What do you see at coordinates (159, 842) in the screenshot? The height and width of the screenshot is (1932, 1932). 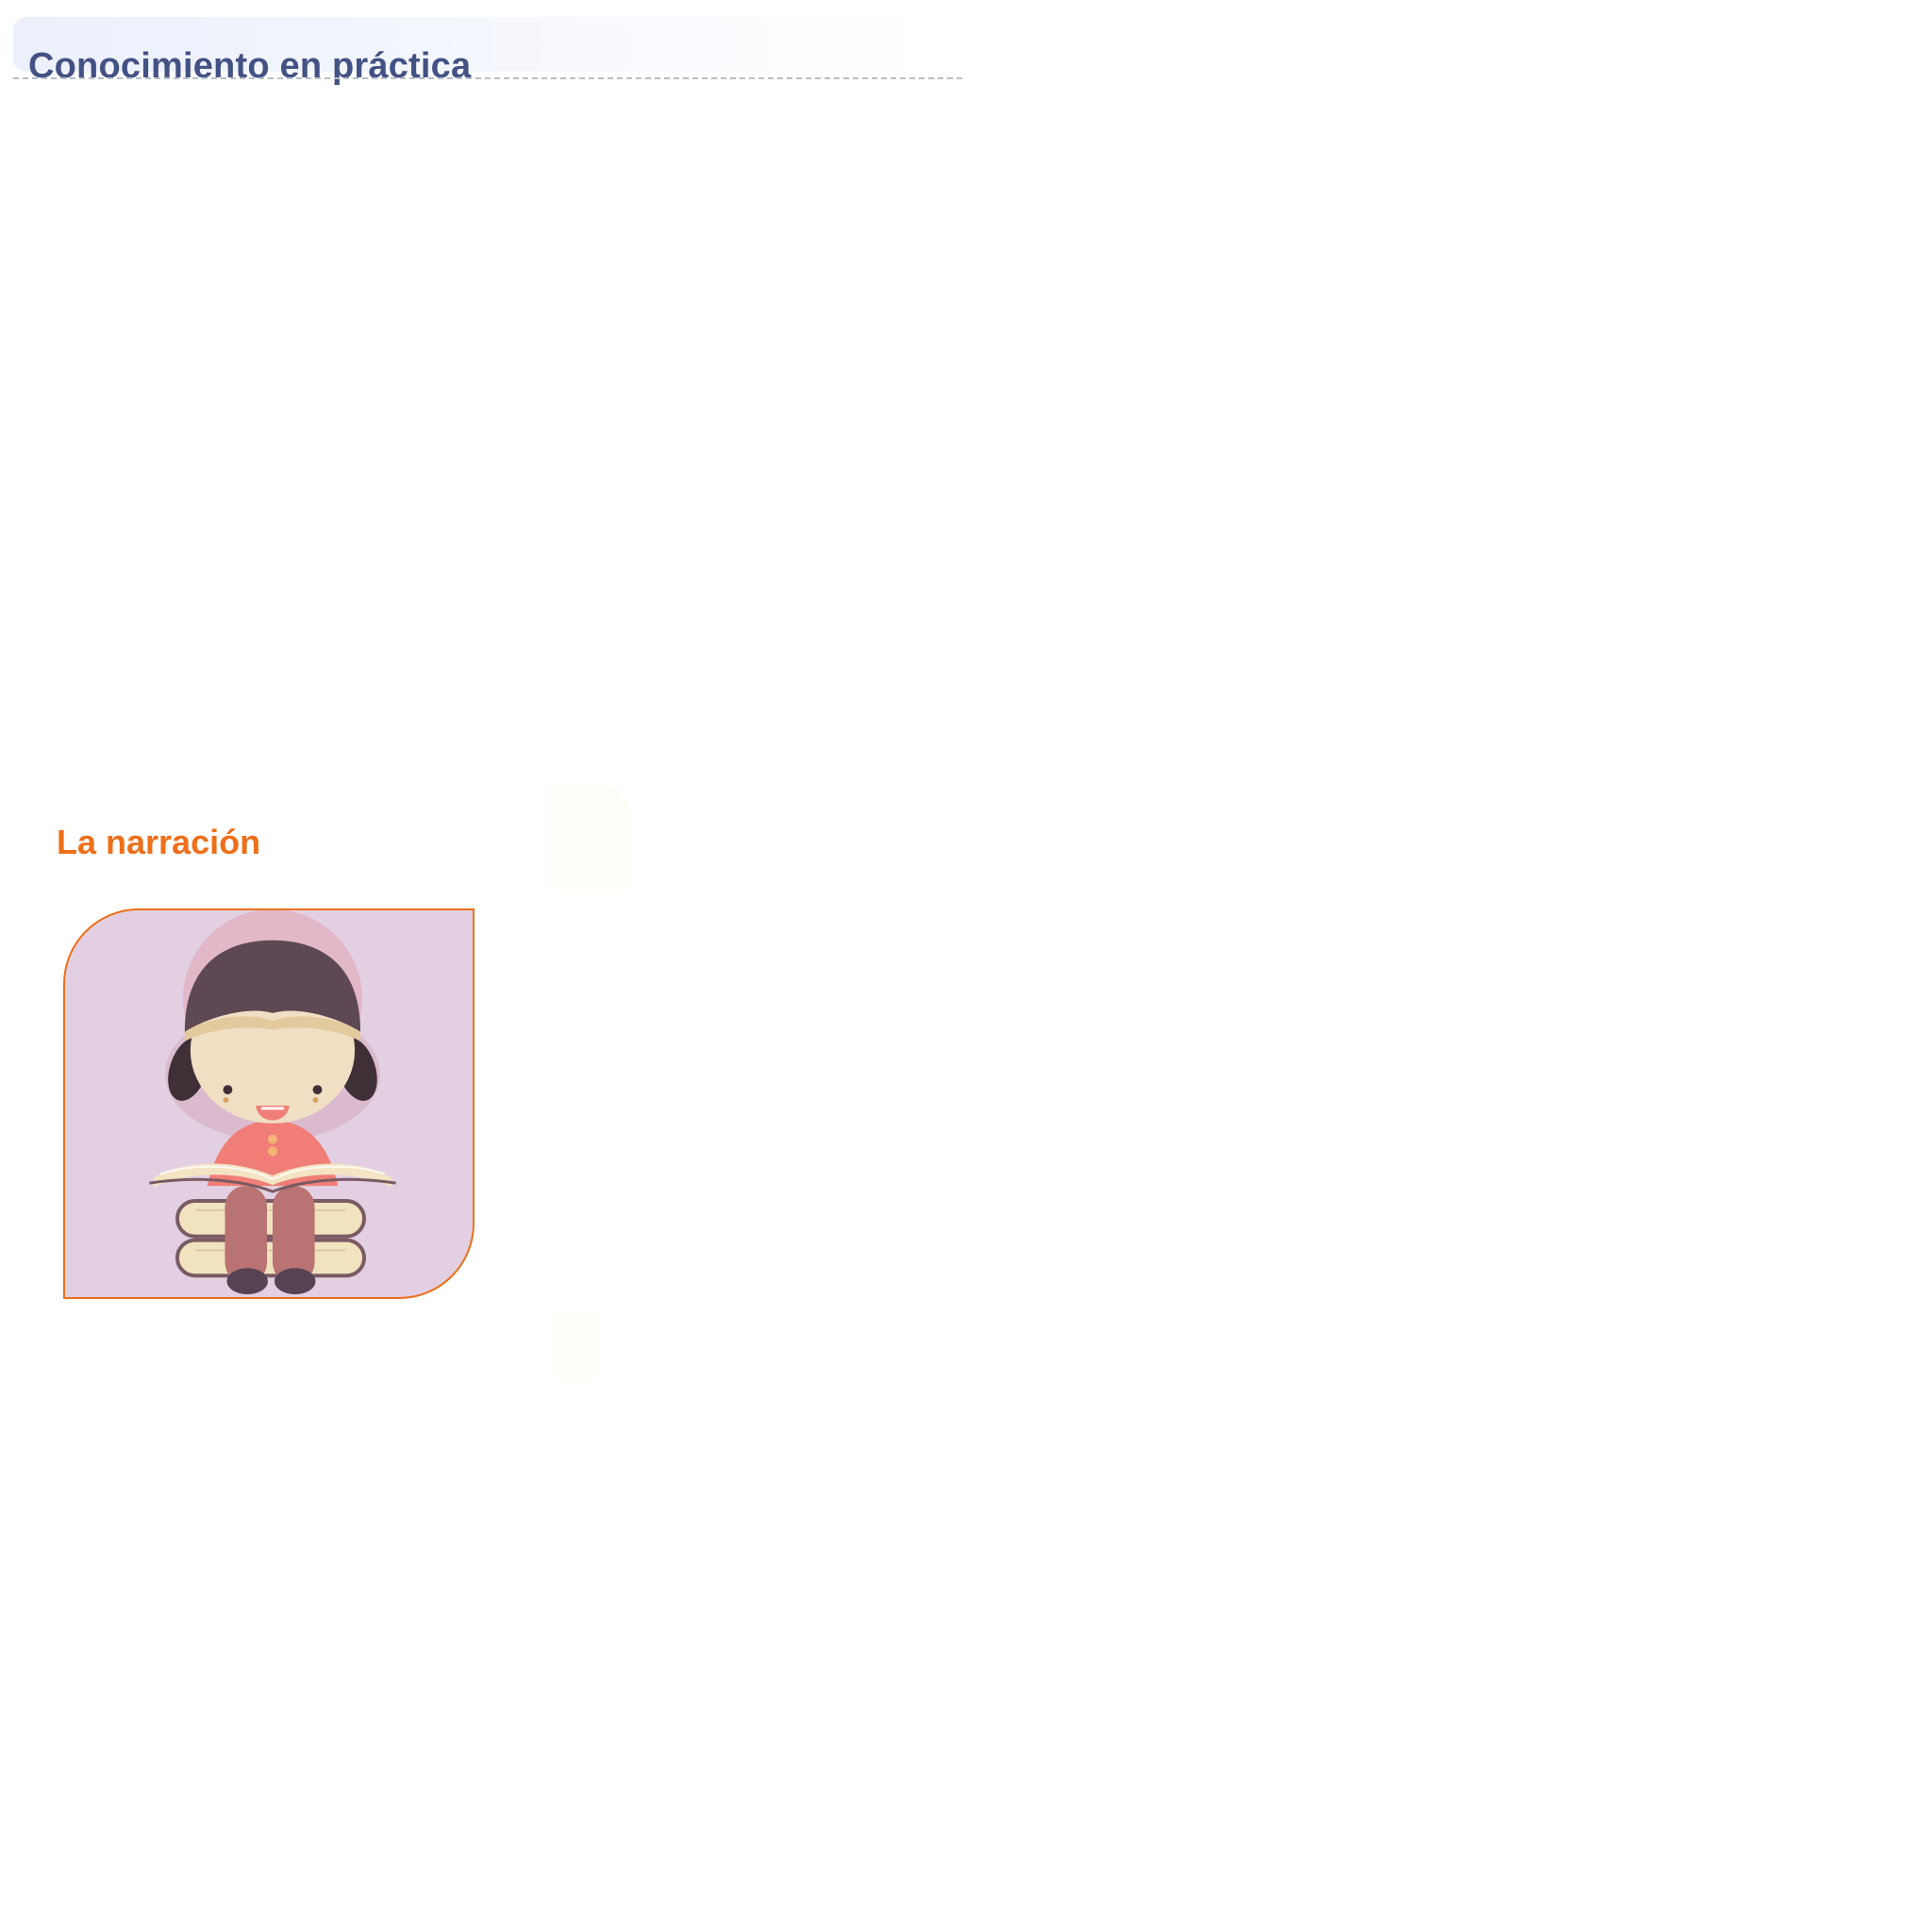 I see `section-title: La narración` at bounding box center [159, 842].